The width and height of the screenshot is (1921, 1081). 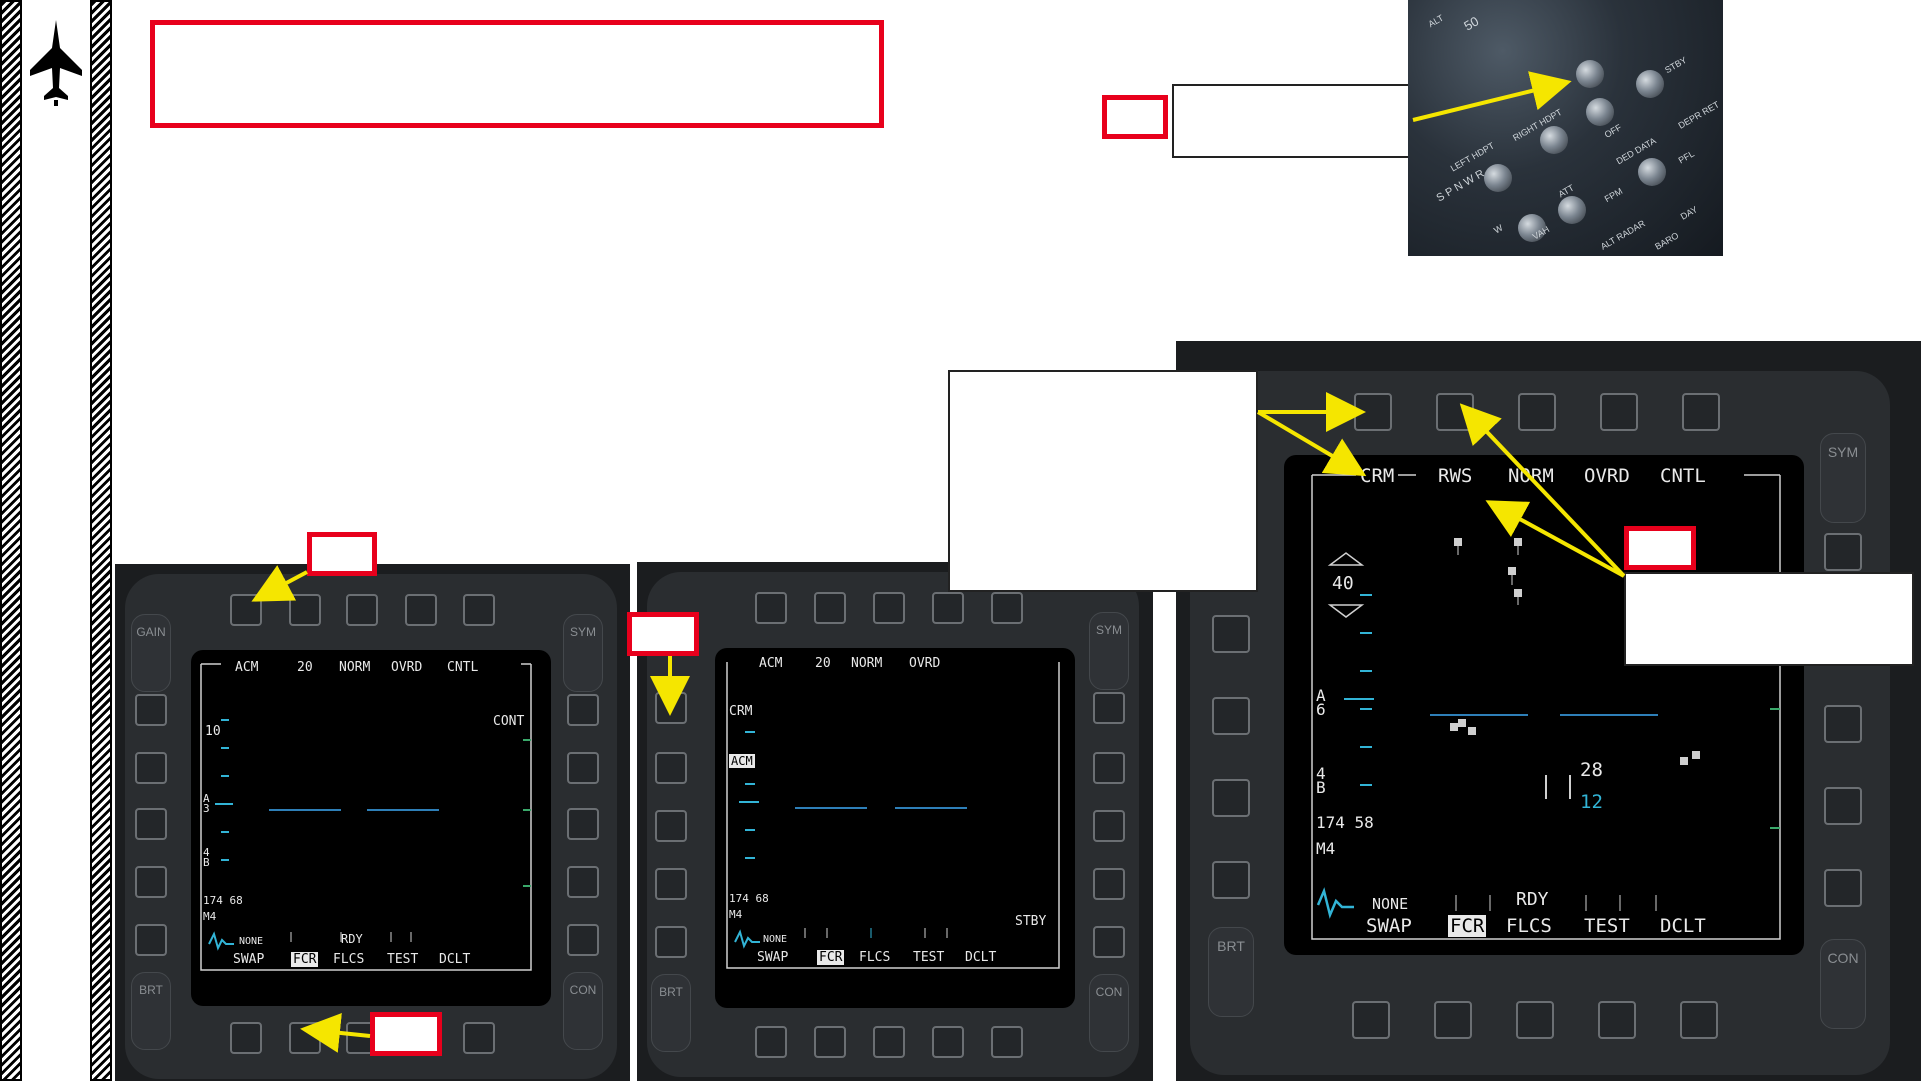 What do you see at coordinates (210, 916) in the screenshot?
I see `mode-readout: M4` at bounding box center [210, 916].